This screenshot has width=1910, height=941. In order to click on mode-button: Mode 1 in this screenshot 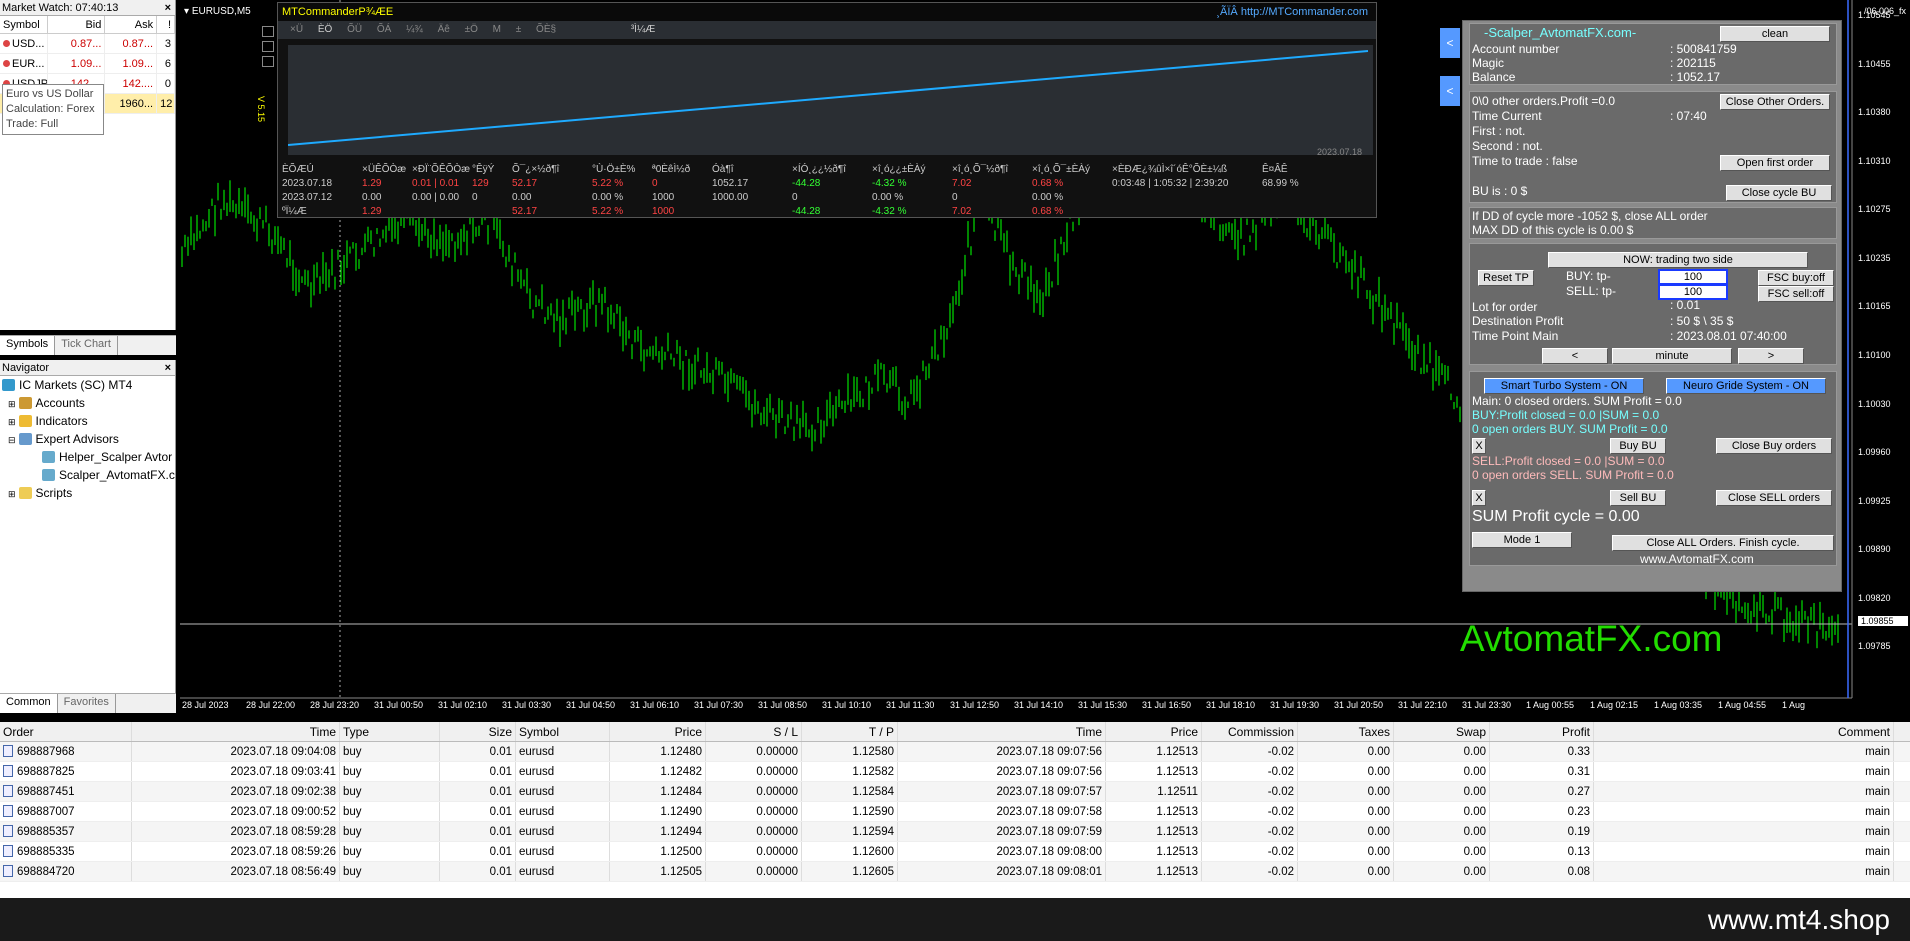, I will do `click(1522, 540)`.